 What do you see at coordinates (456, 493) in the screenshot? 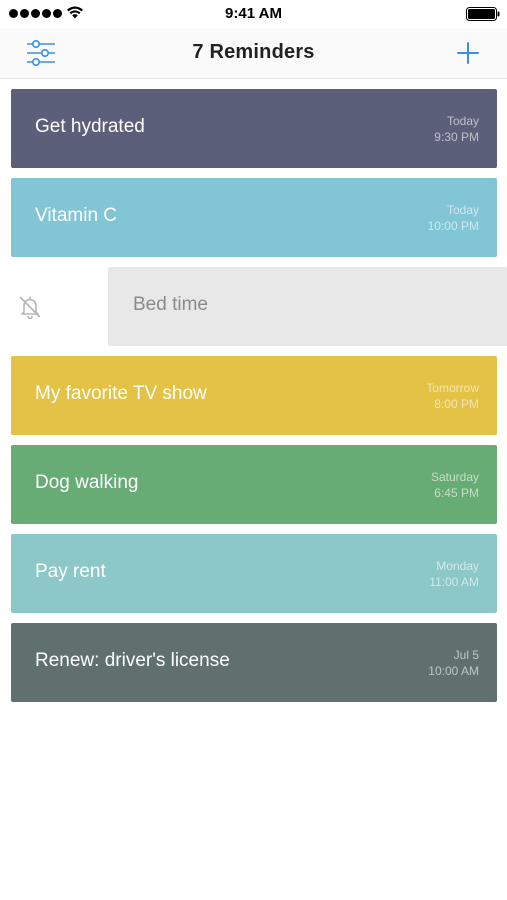
I see `reminder-clock: 6:45 PM` at bounding box center [456, 493].